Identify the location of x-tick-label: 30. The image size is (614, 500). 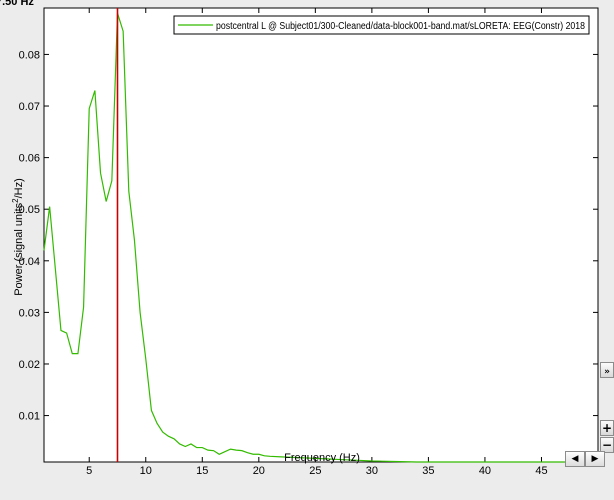
(372, 471).